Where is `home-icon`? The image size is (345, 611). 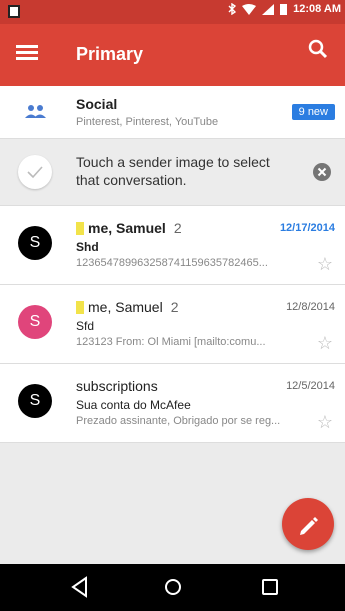
home-icon is located at coordinates (173, 587).